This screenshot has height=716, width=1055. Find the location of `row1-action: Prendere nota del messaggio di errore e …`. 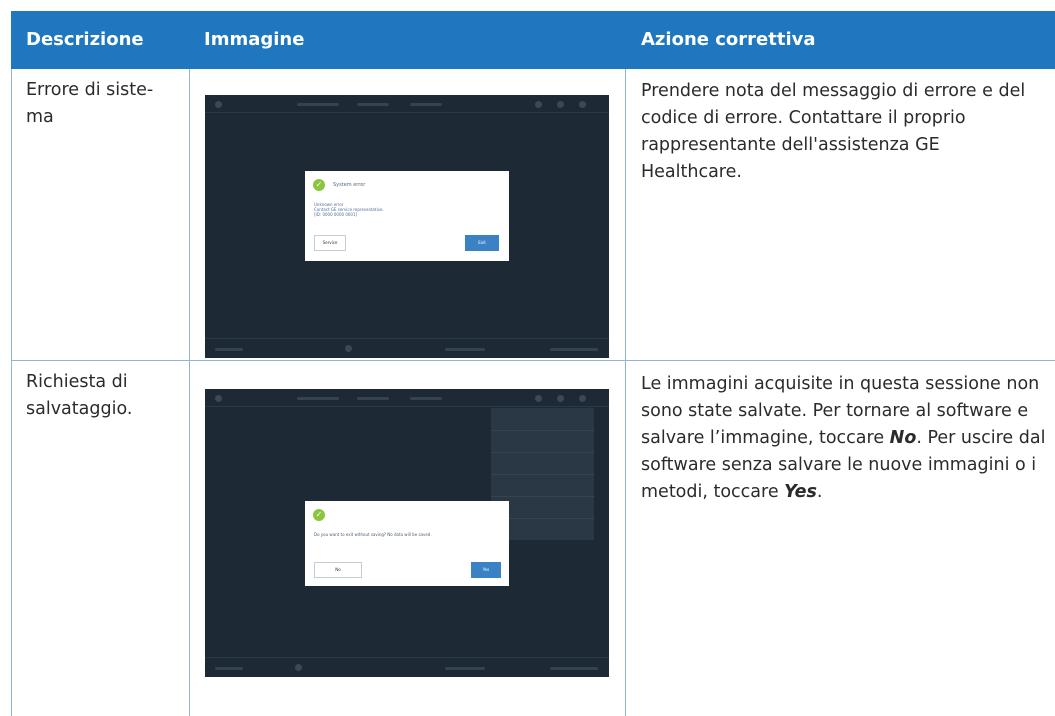

row1-action: Prendere nota del messaggio di errore e … is located at coordinates (833, 131).